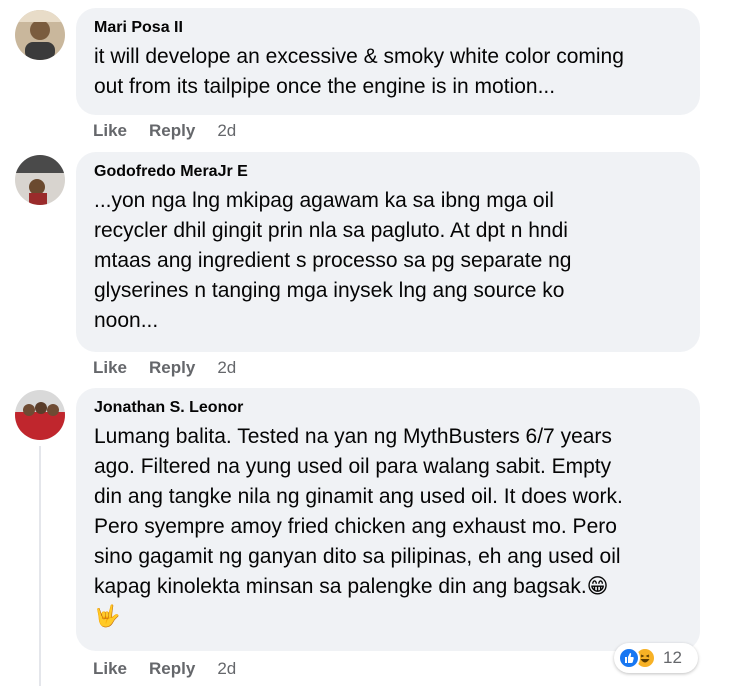 The width and height of the screenshot is (750, 686). I want to click on thread-line, so click(40, 566).